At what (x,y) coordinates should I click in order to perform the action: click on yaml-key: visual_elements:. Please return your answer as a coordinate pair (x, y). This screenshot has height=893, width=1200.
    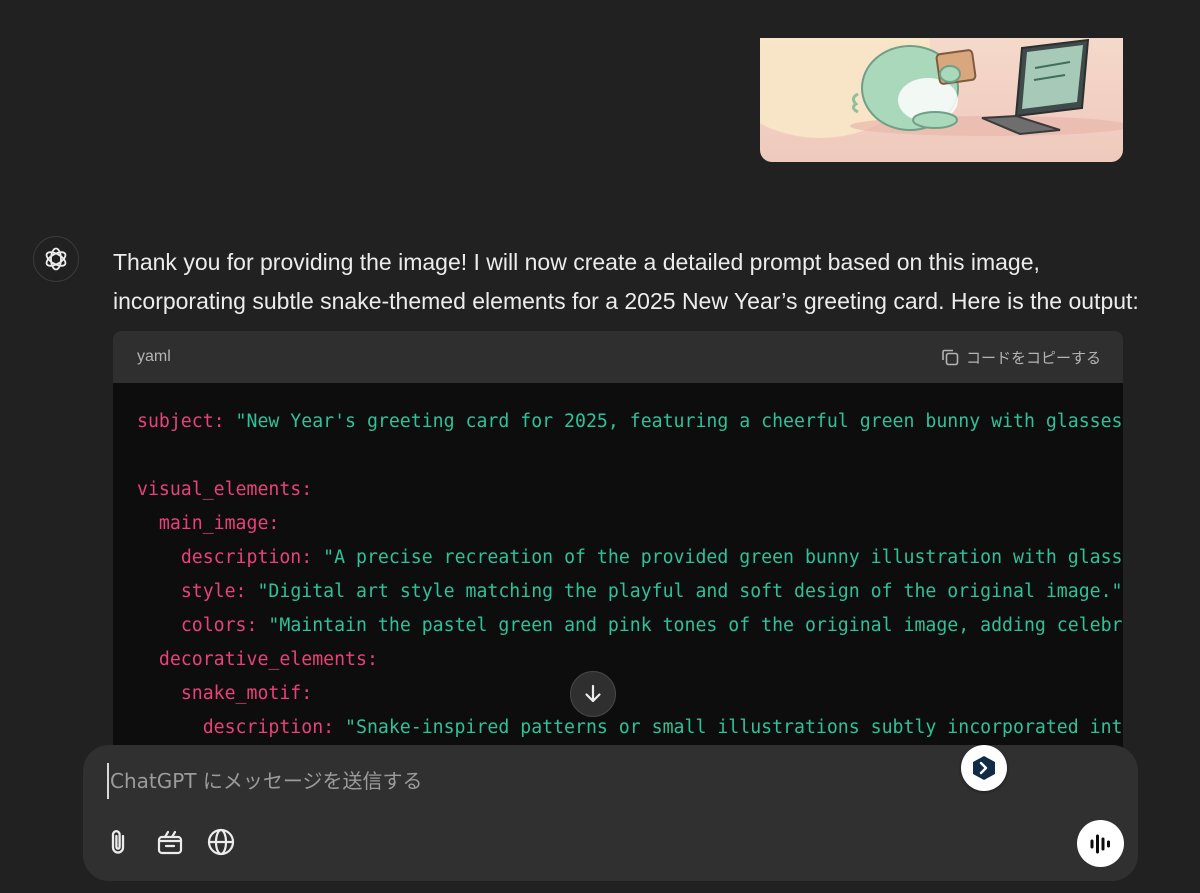
    Looking at the image, I should click on (225, 489).